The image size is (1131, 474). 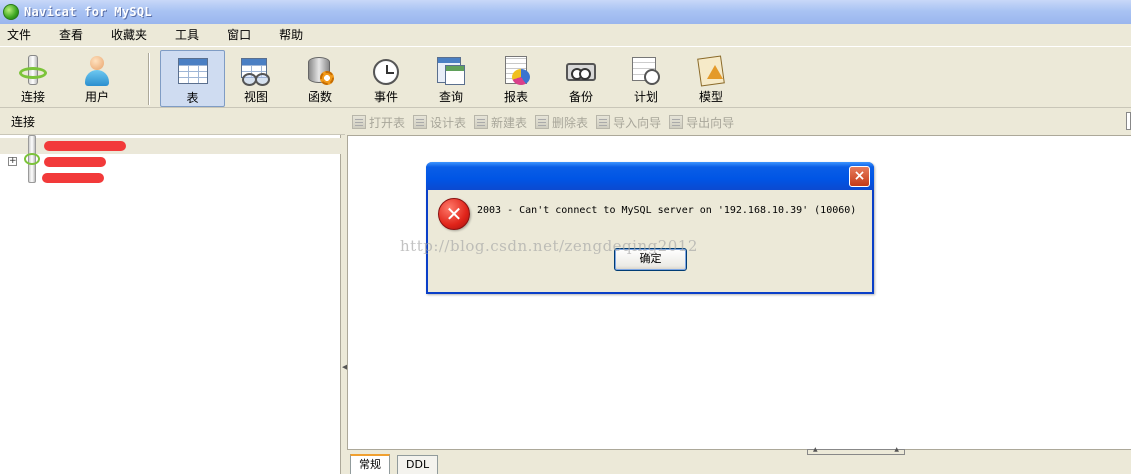 What do you see at coordinates (319, 97) in the screenshot?
I see `function-label: 函数` at bounding box center [319, 97].